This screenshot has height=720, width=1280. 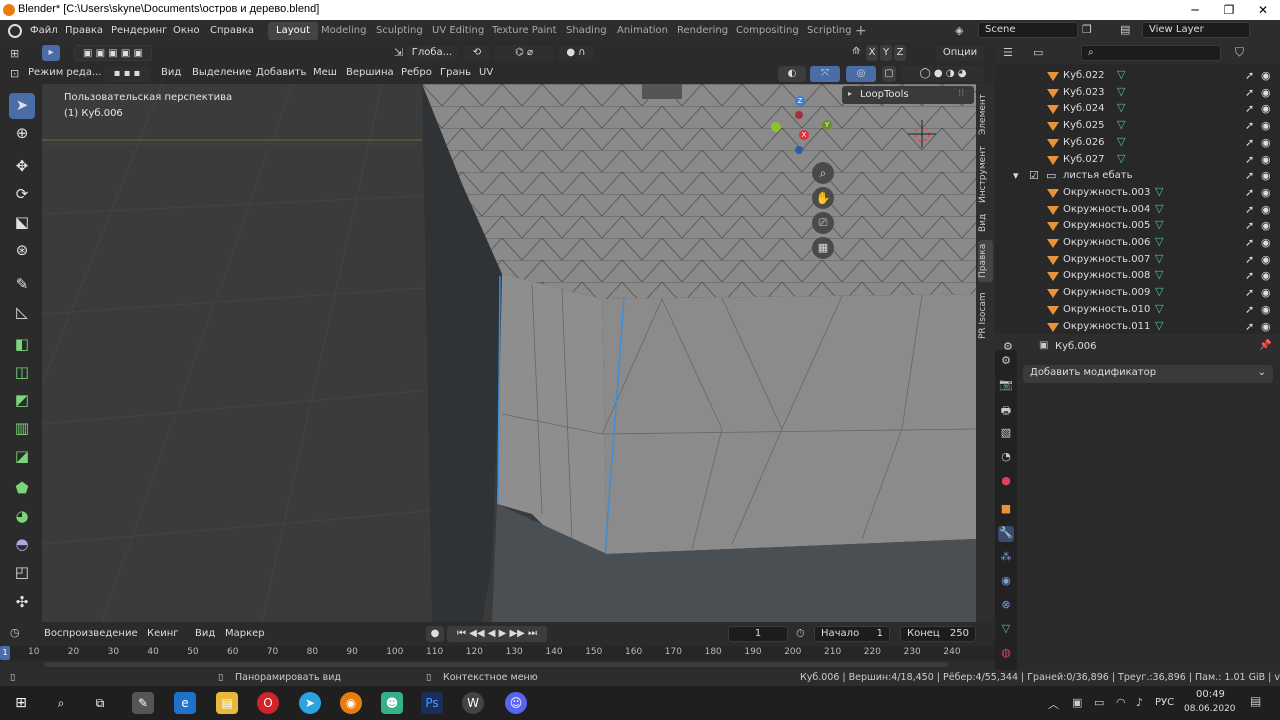 I want to click on measure-tool: ◺, so click(x=22, y=313).